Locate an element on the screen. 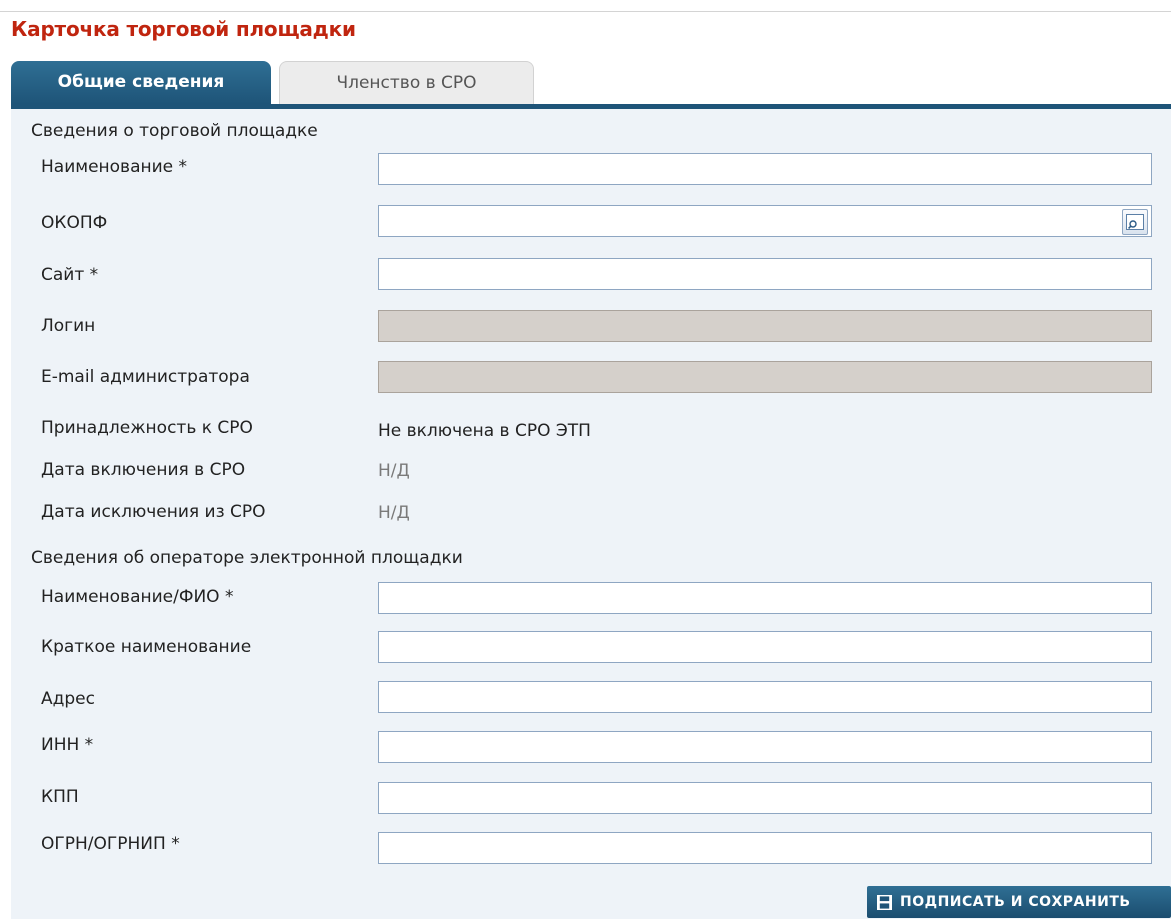  operator-kpp-input is located at coordinates (765, 798).